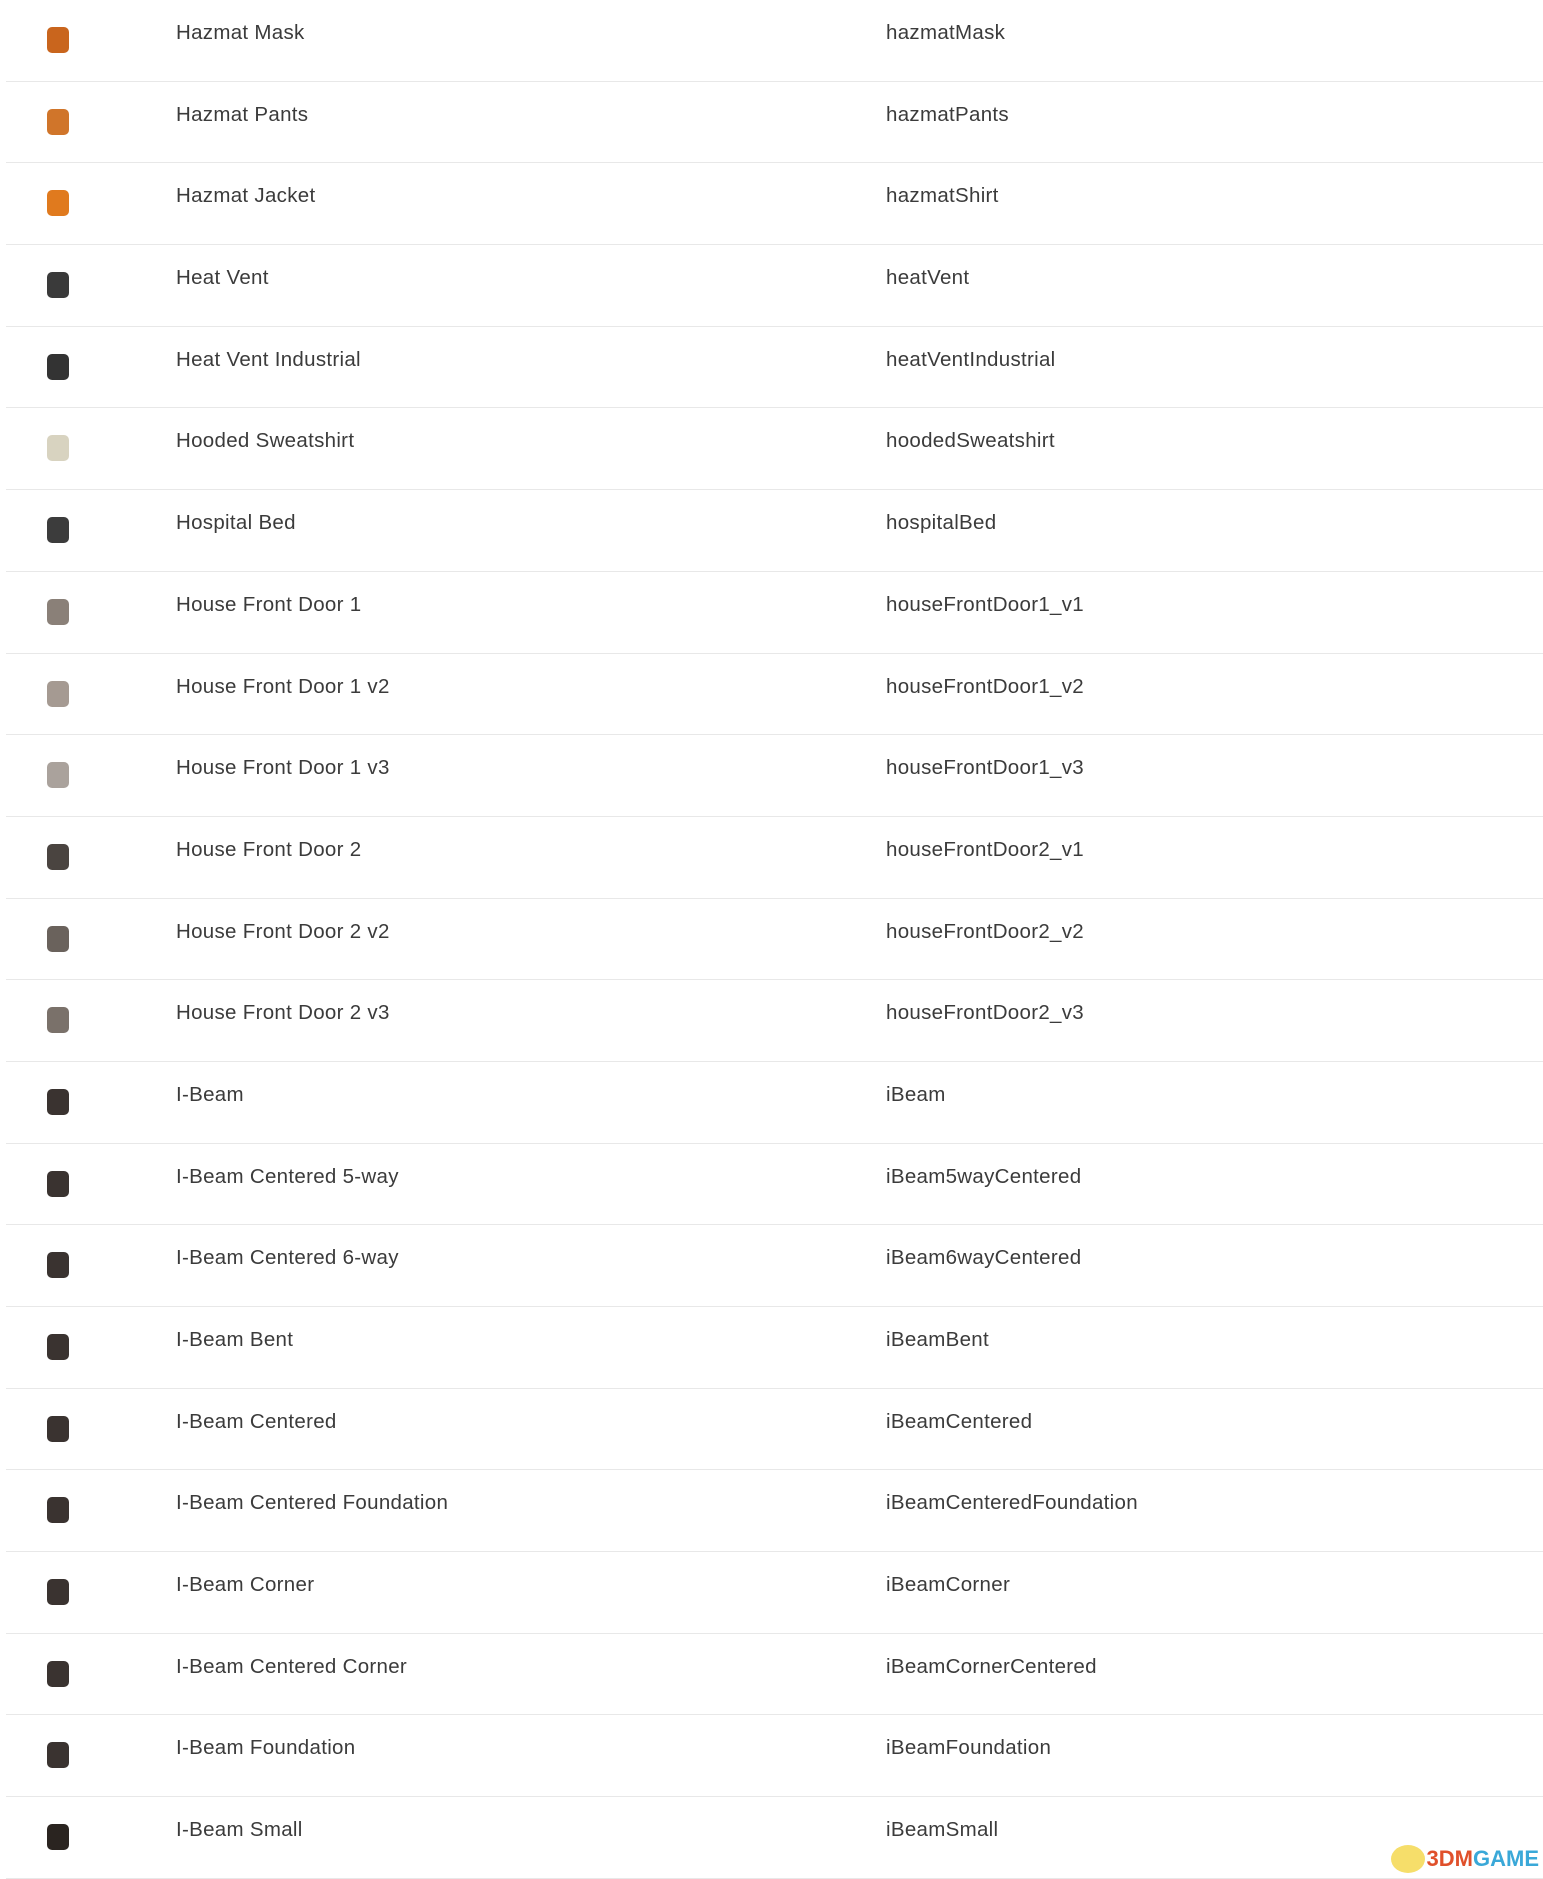  What do you see at coordinates (928, 278) in the screenshot?
I see `item-id: heatVent` at bounding box center [928, 278].